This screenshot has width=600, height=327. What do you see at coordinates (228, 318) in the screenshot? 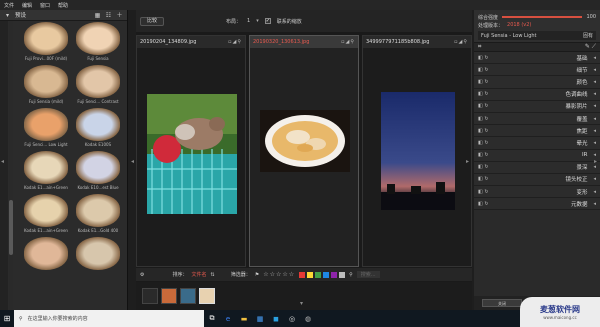
I see `edge-browser-icon: e` at bounding box center [228, 318].